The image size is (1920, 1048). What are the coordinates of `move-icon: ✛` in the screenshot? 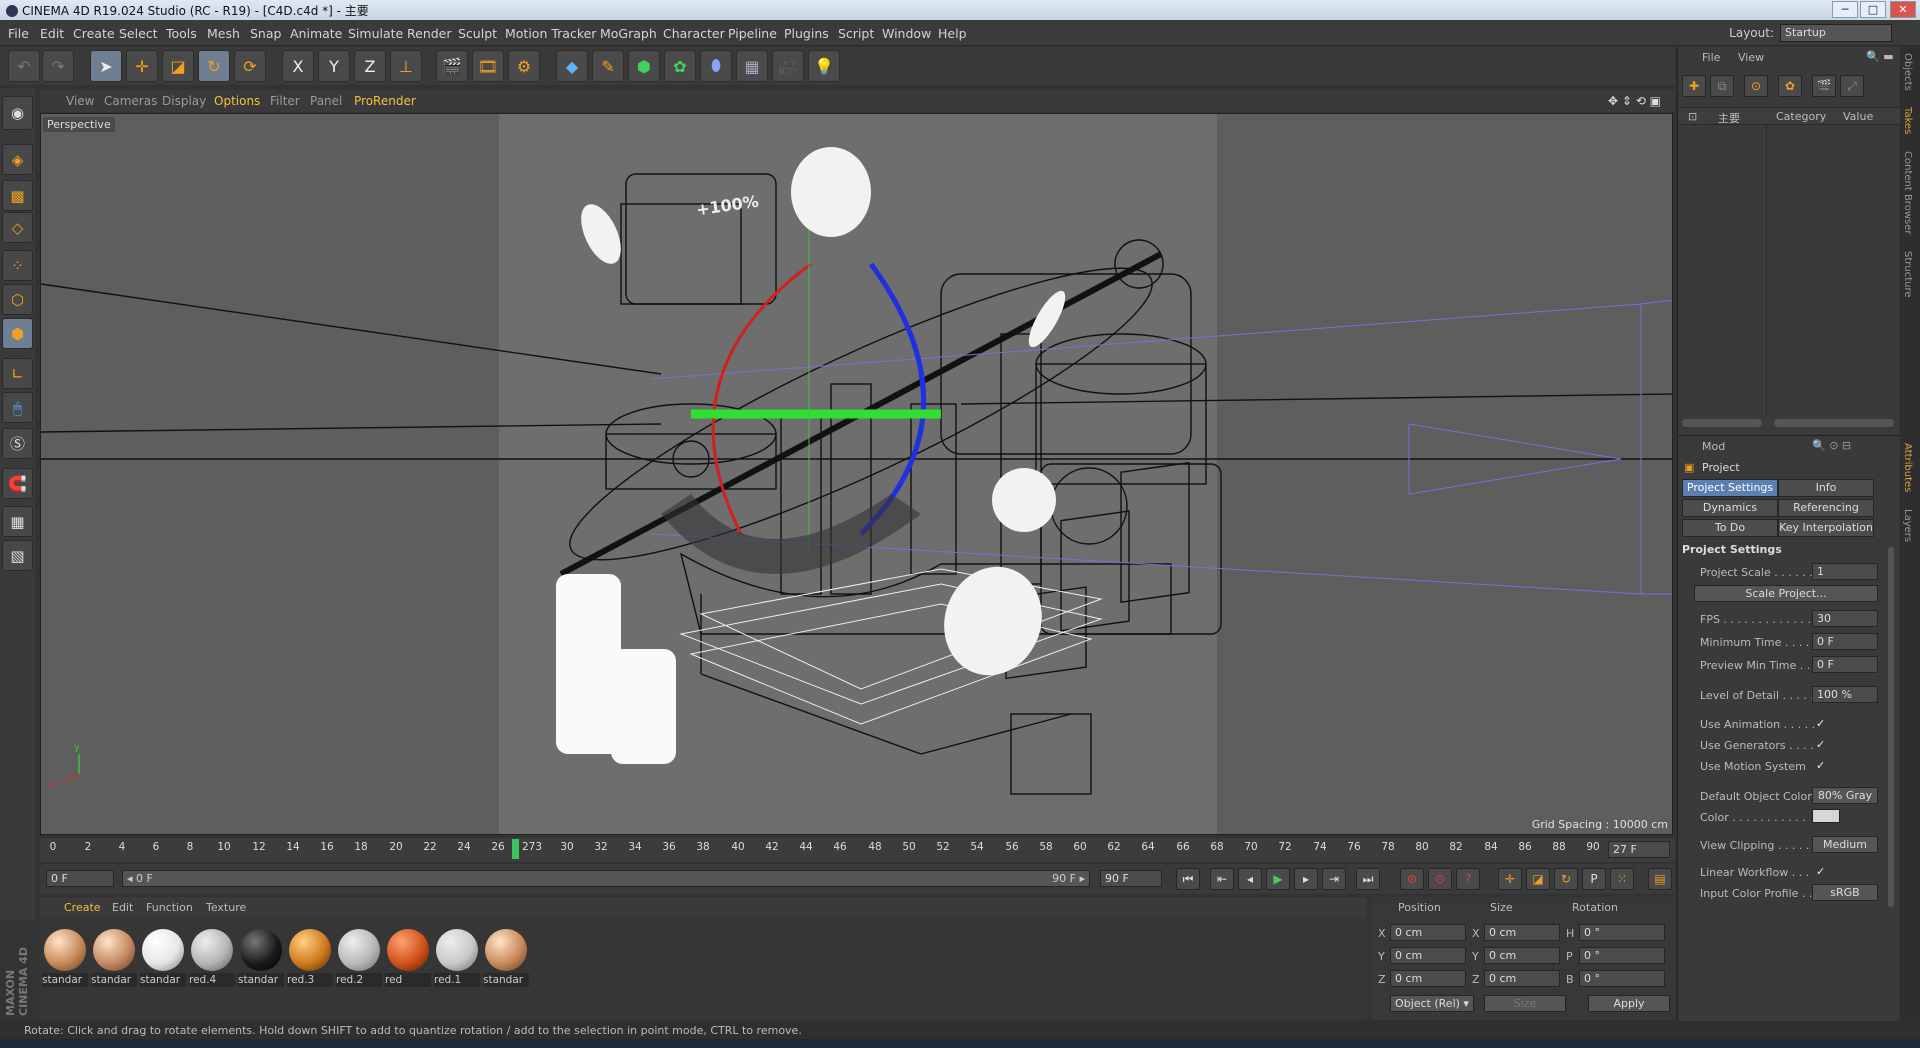 It's located at (142, 66).